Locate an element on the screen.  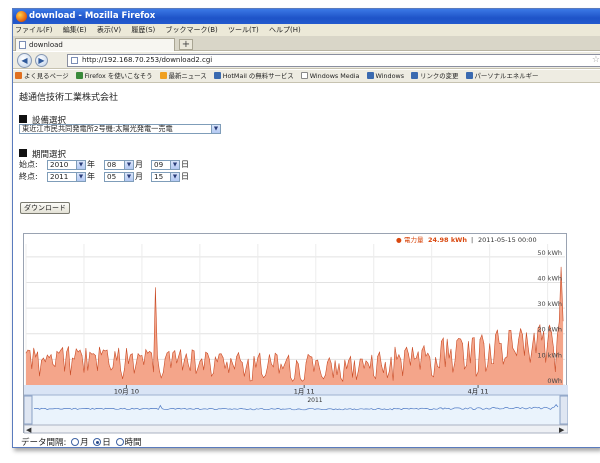
download-button: ダウンロード is located at coordinates (45, 208).